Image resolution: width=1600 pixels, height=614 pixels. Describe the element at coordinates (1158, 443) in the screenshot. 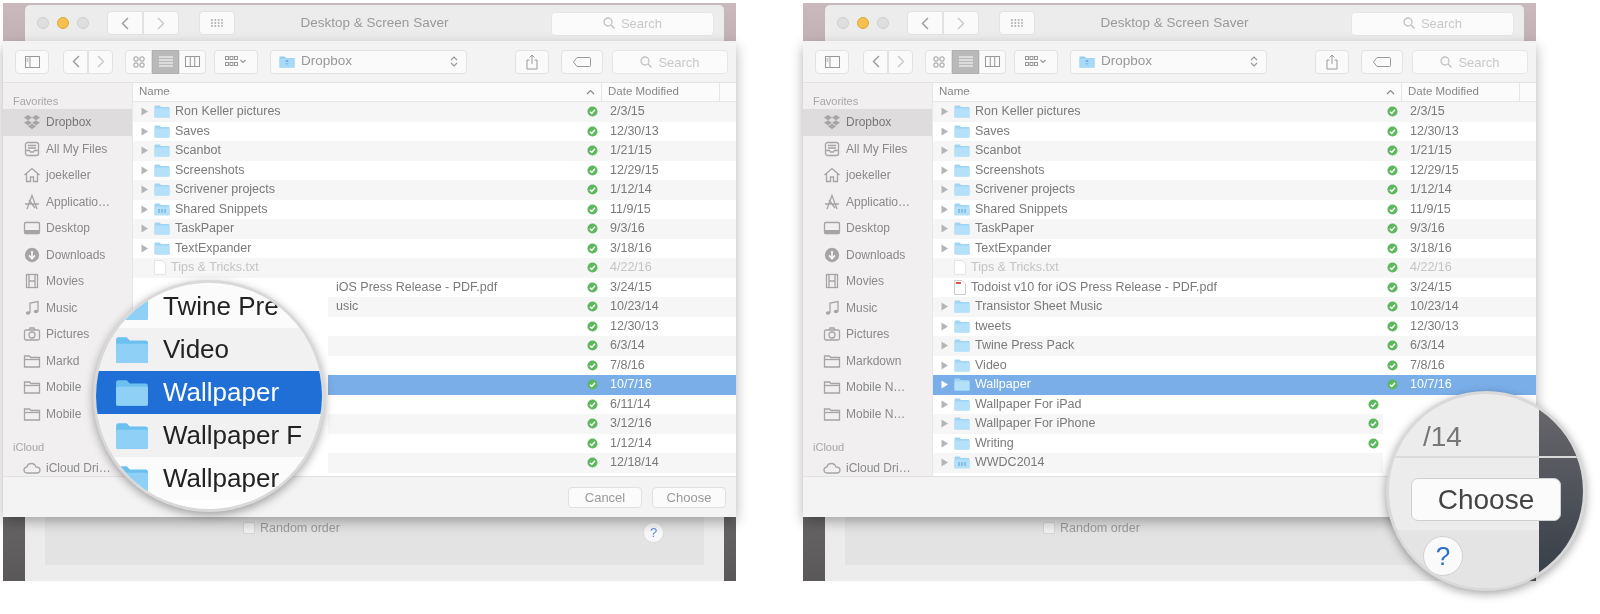

I see `file-row: Writing` at that location.